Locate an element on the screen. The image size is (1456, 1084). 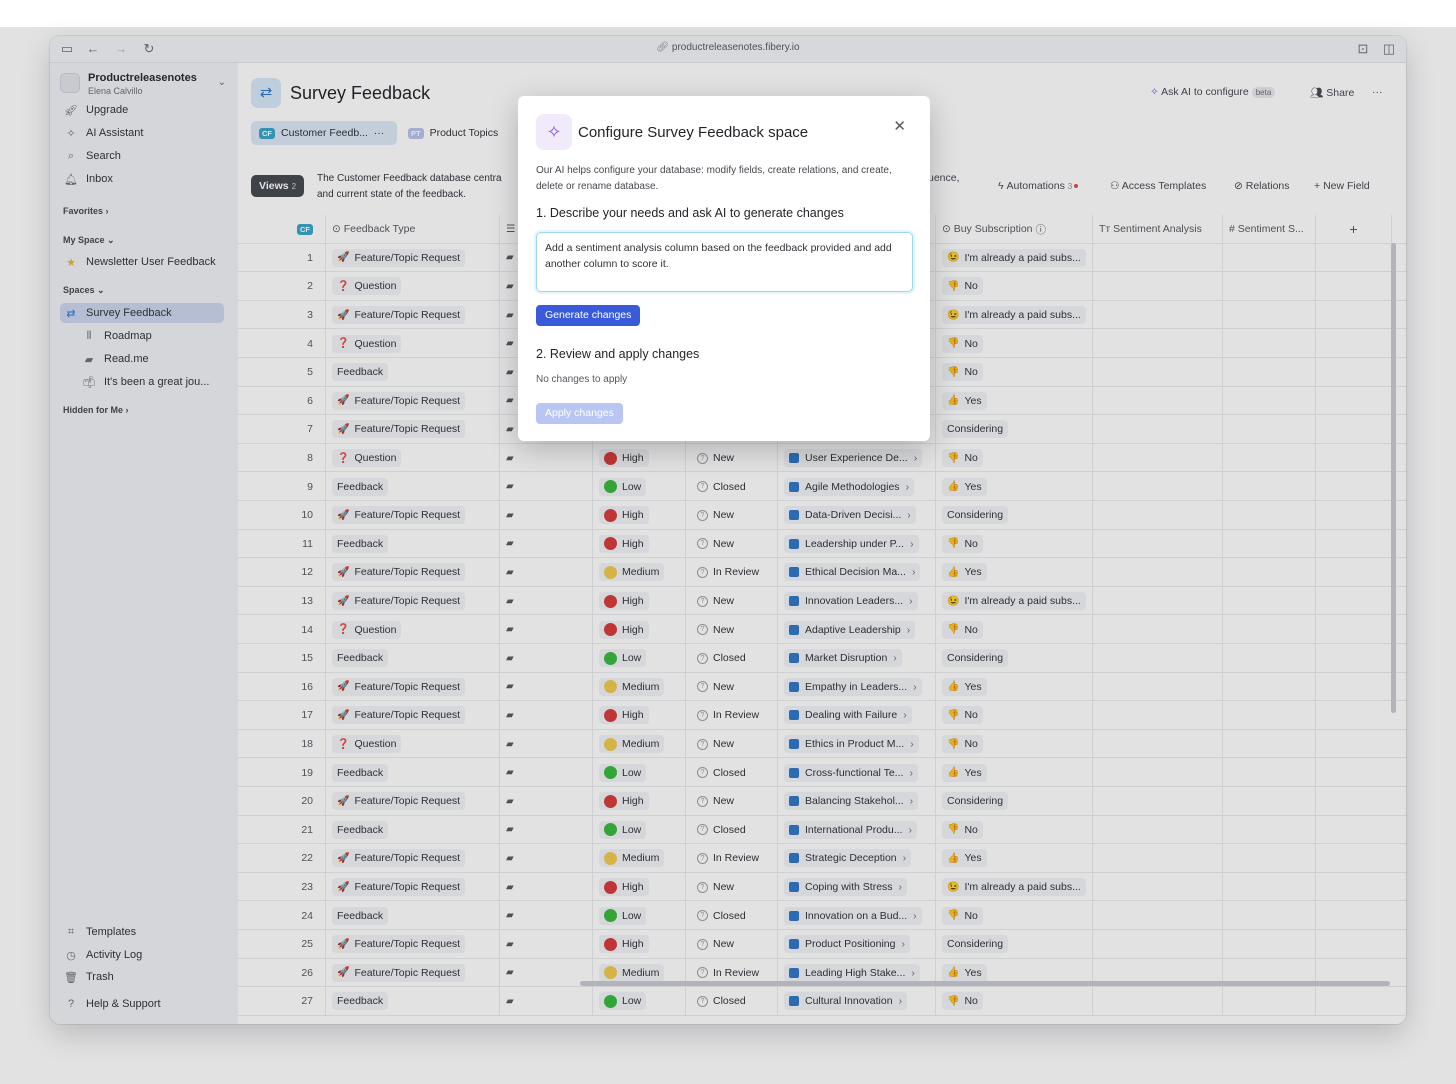
no-changes-text: No changes to apply is located at coordinates (582, 379).